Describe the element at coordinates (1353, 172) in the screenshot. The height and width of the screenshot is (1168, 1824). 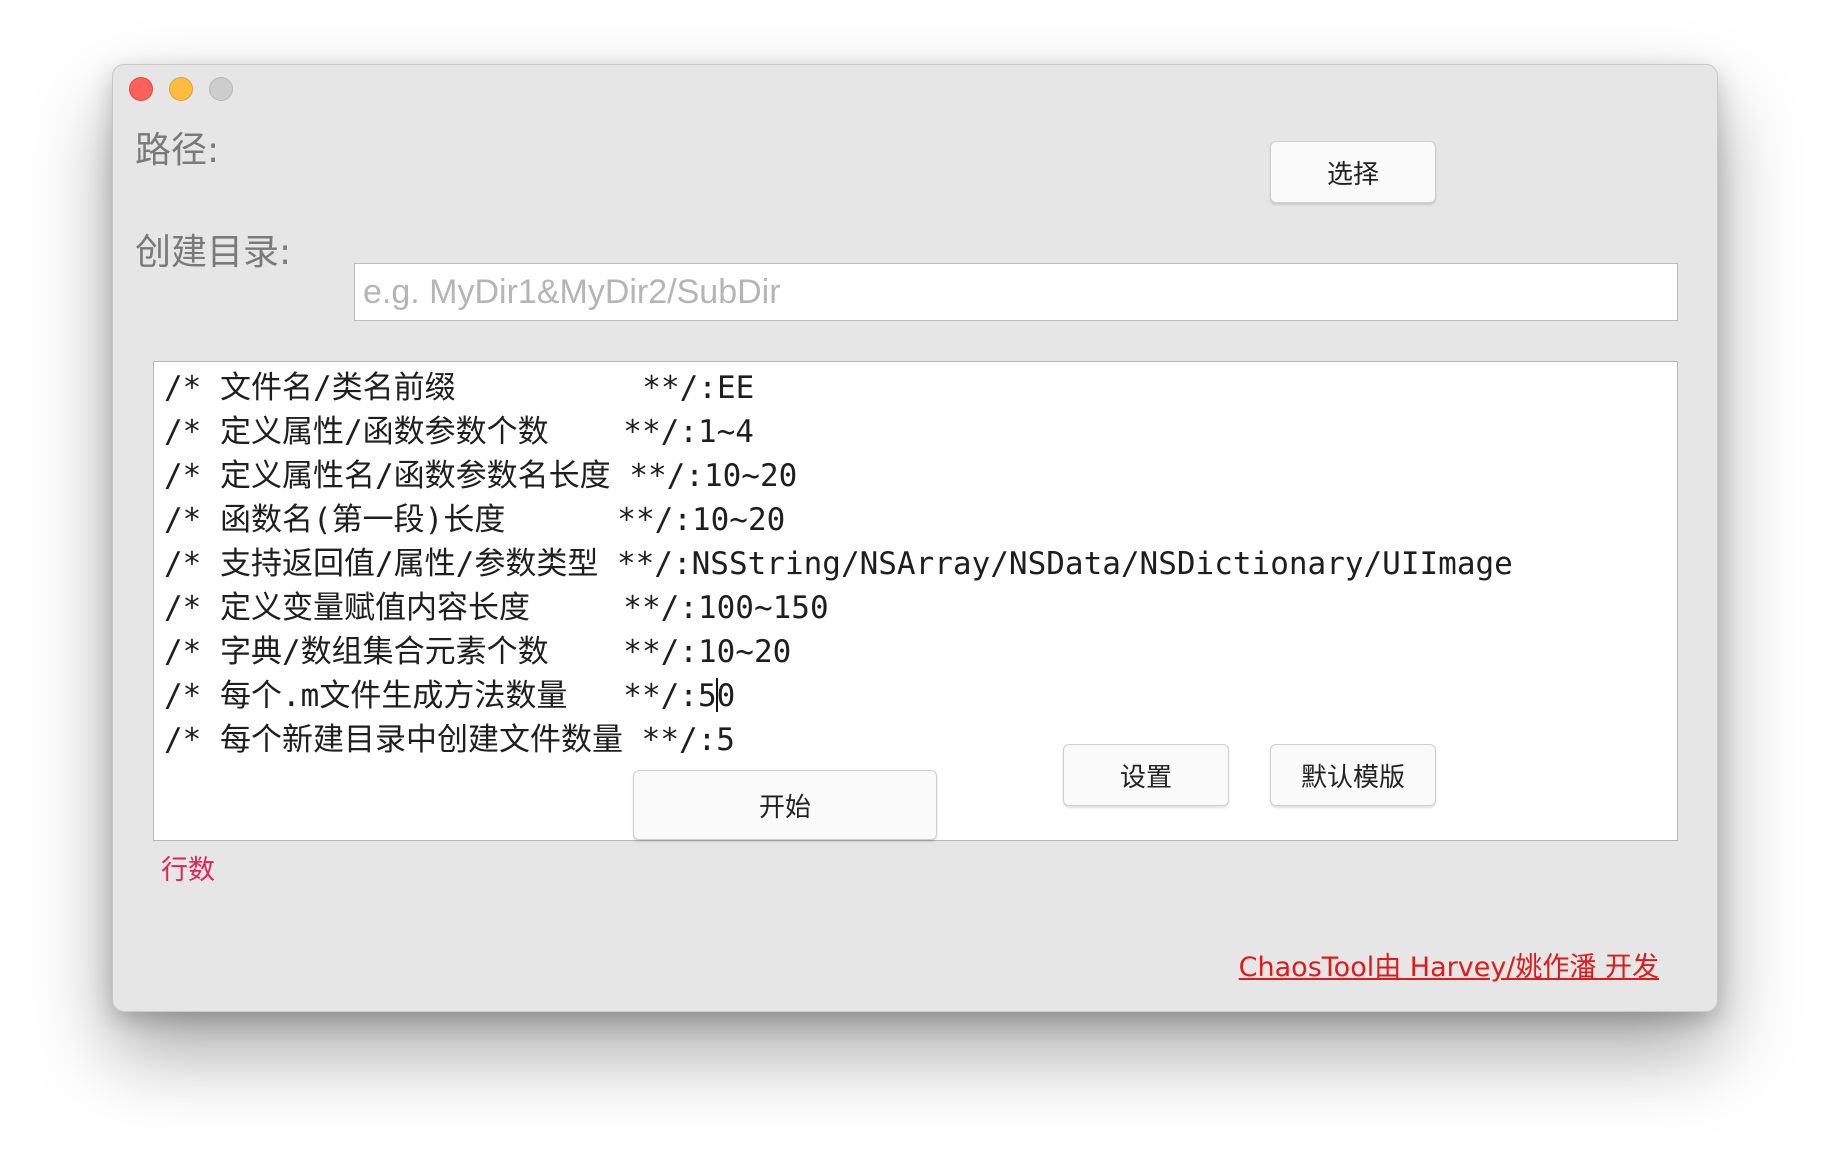
I see `choose-button: 选择` at that location.